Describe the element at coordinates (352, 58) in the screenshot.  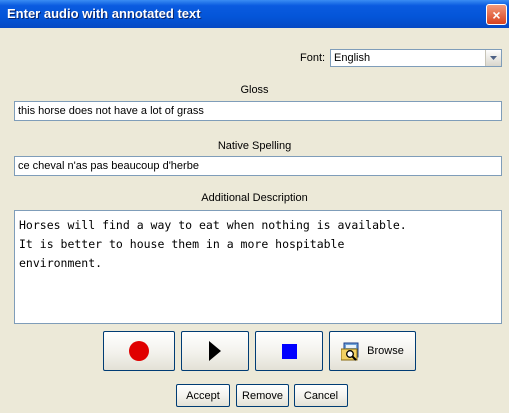
I see `font-selected-value: English` at that location.